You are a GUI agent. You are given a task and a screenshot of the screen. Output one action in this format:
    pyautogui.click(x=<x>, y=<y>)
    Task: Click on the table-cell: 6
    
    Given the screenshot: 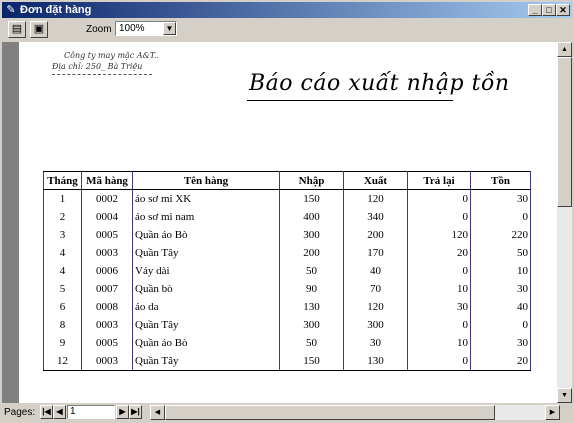 What is the action you would take?
    pyautogui.click(x=62, y=307)
    